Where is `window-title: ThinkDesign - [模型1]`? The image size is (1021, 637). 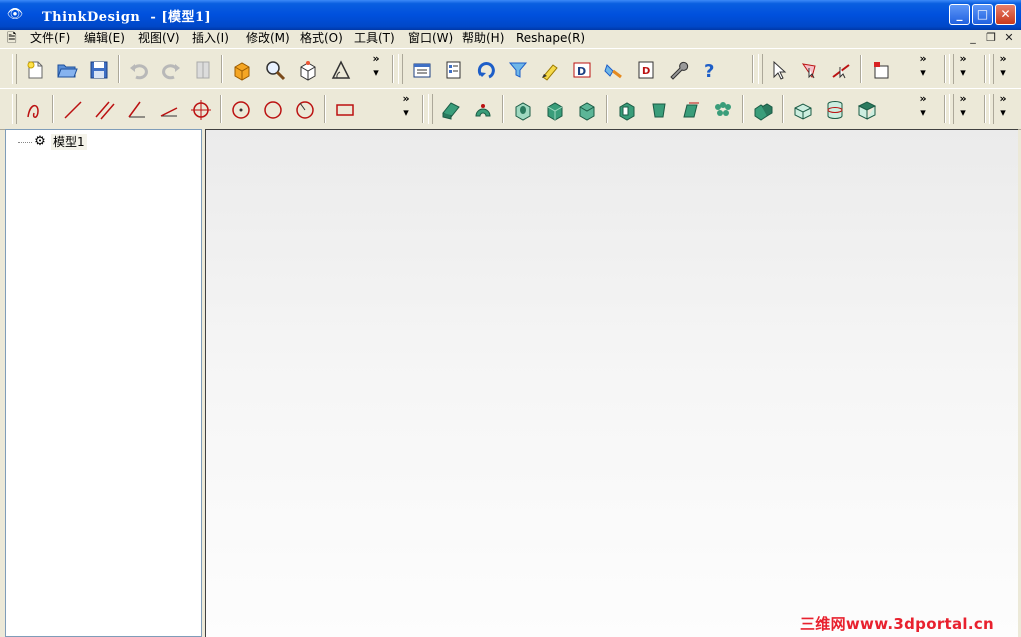
window-title: ThinkDesign - [模型1] is located at coordinates (127, 17).